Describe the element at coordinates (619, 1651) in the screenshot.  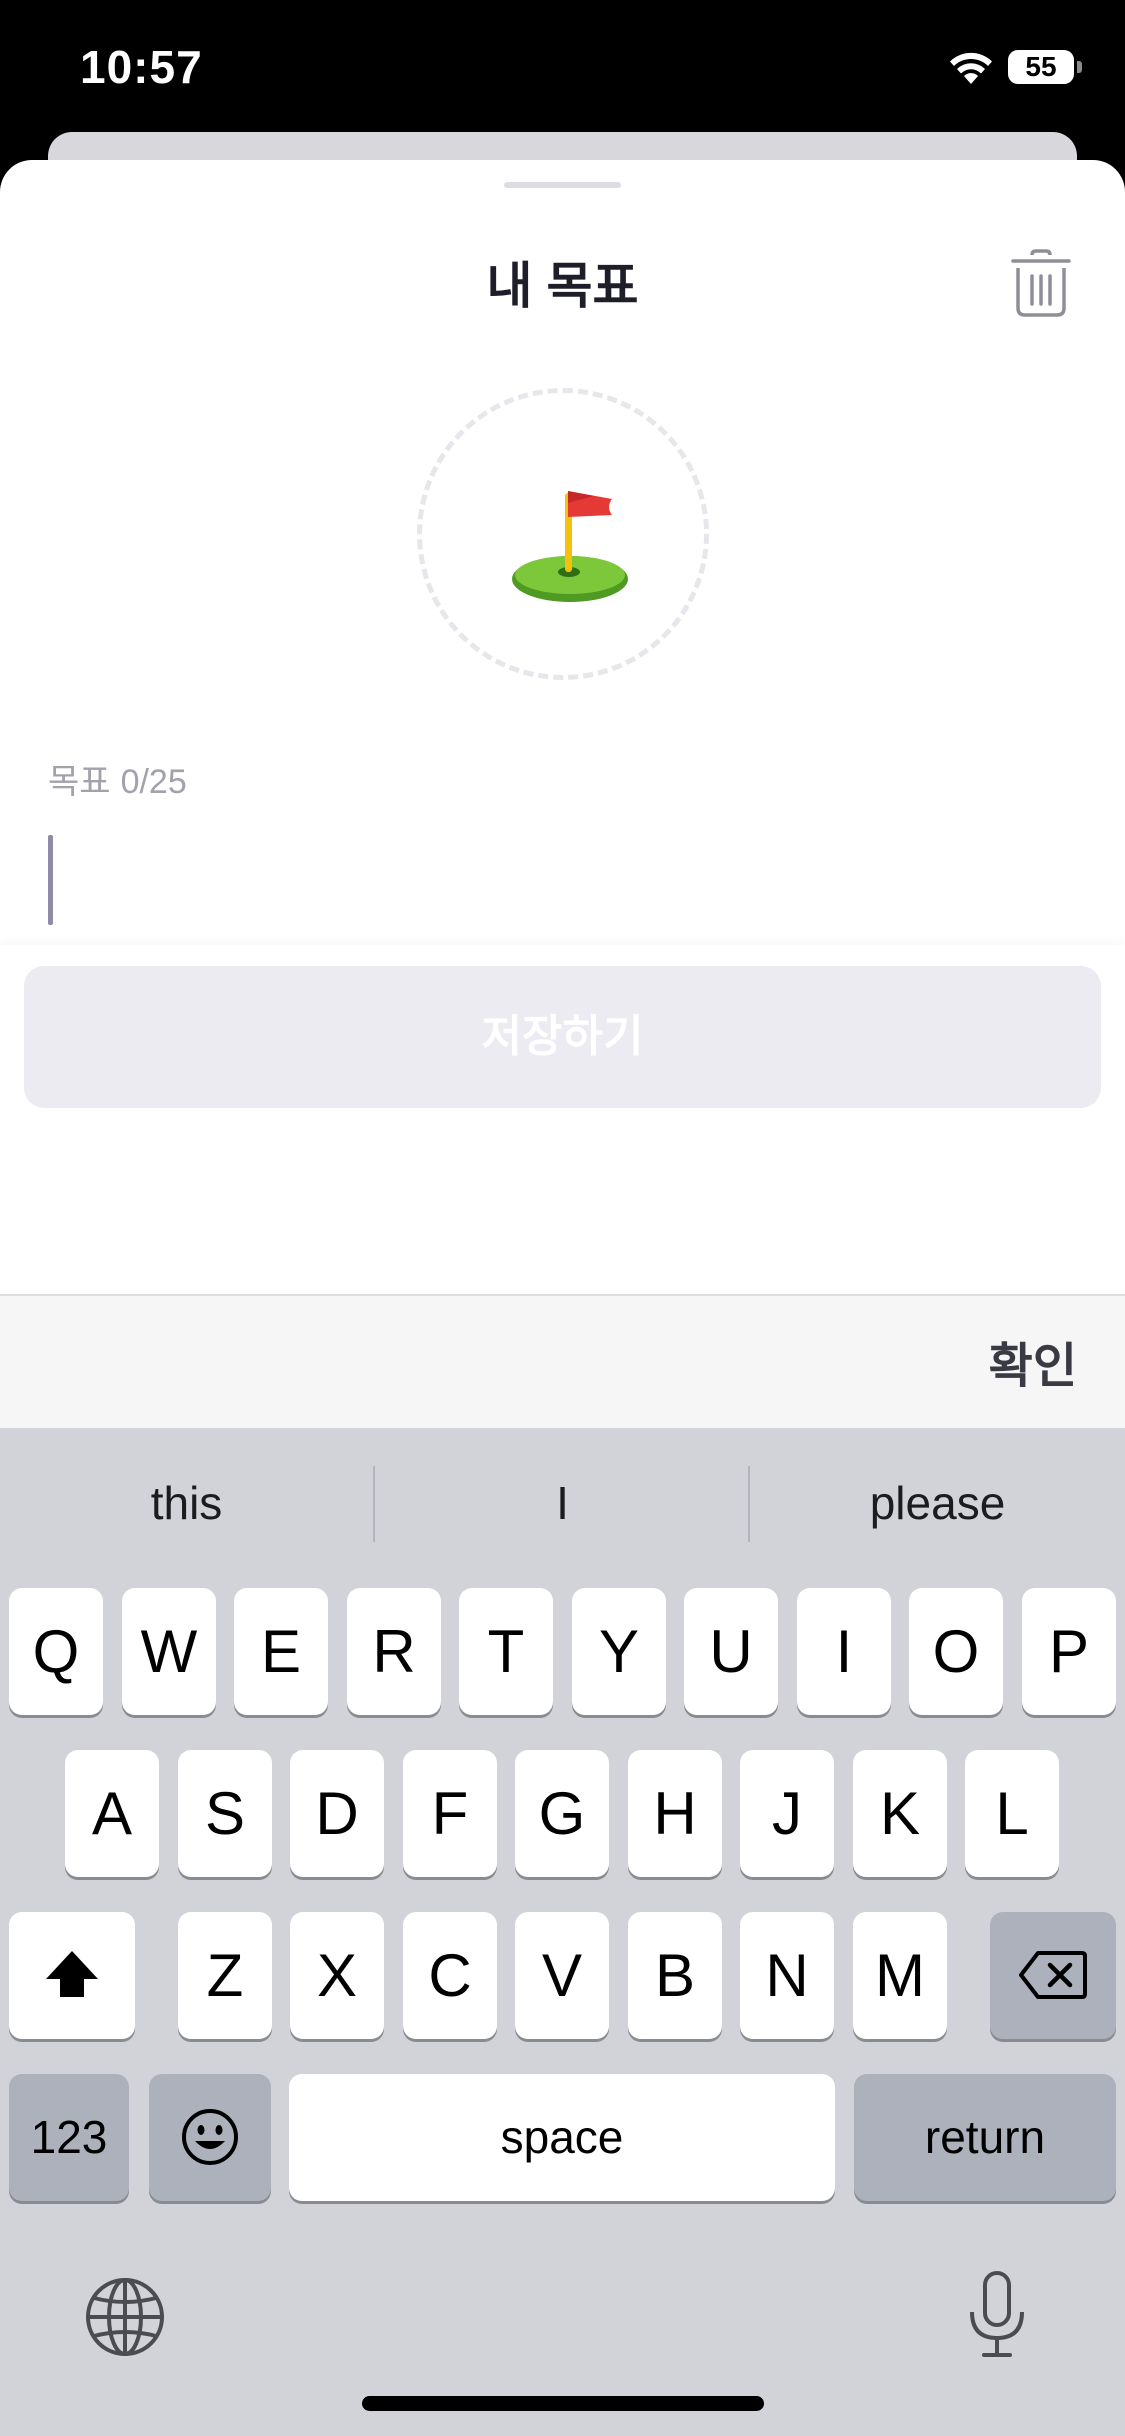
I see `key-y: Y` at that location.